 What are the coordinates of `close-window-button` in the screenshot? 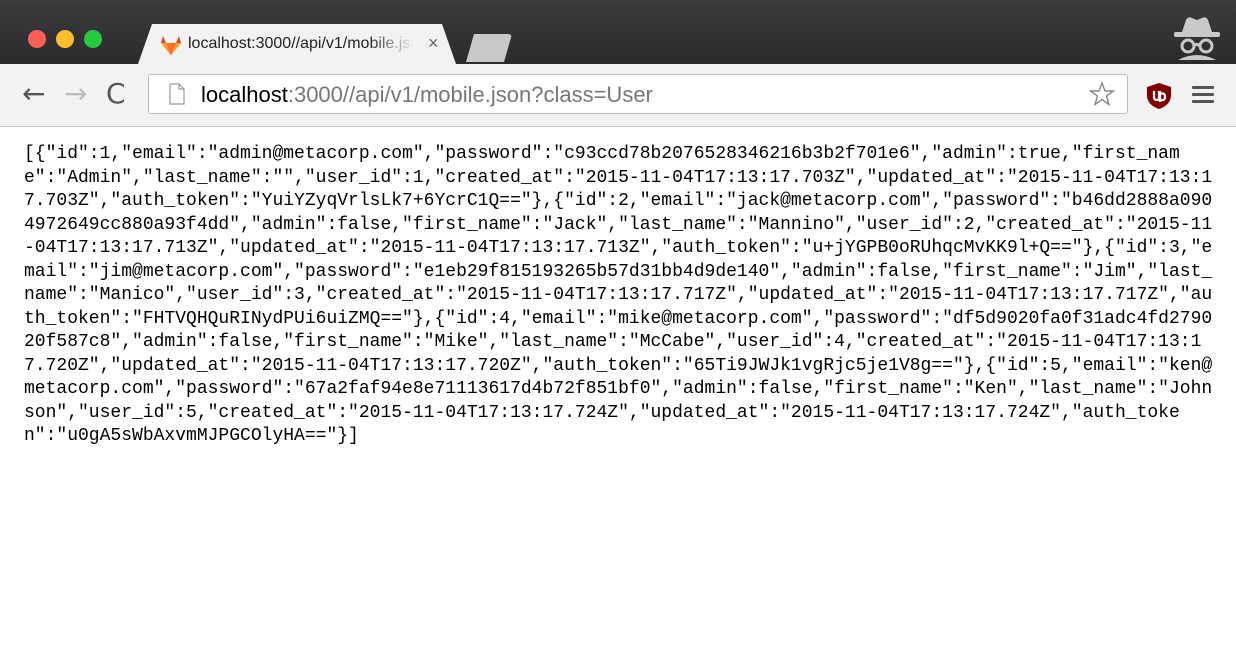 It's located at (37, 39).